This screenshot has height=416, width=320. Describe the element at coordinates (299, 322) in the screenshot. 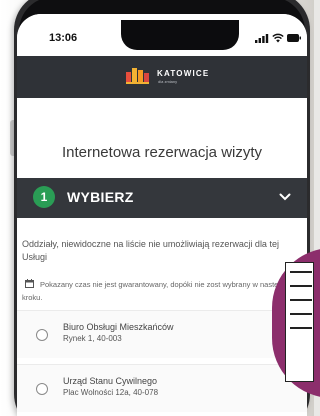

I see `promo-panel` at that location.